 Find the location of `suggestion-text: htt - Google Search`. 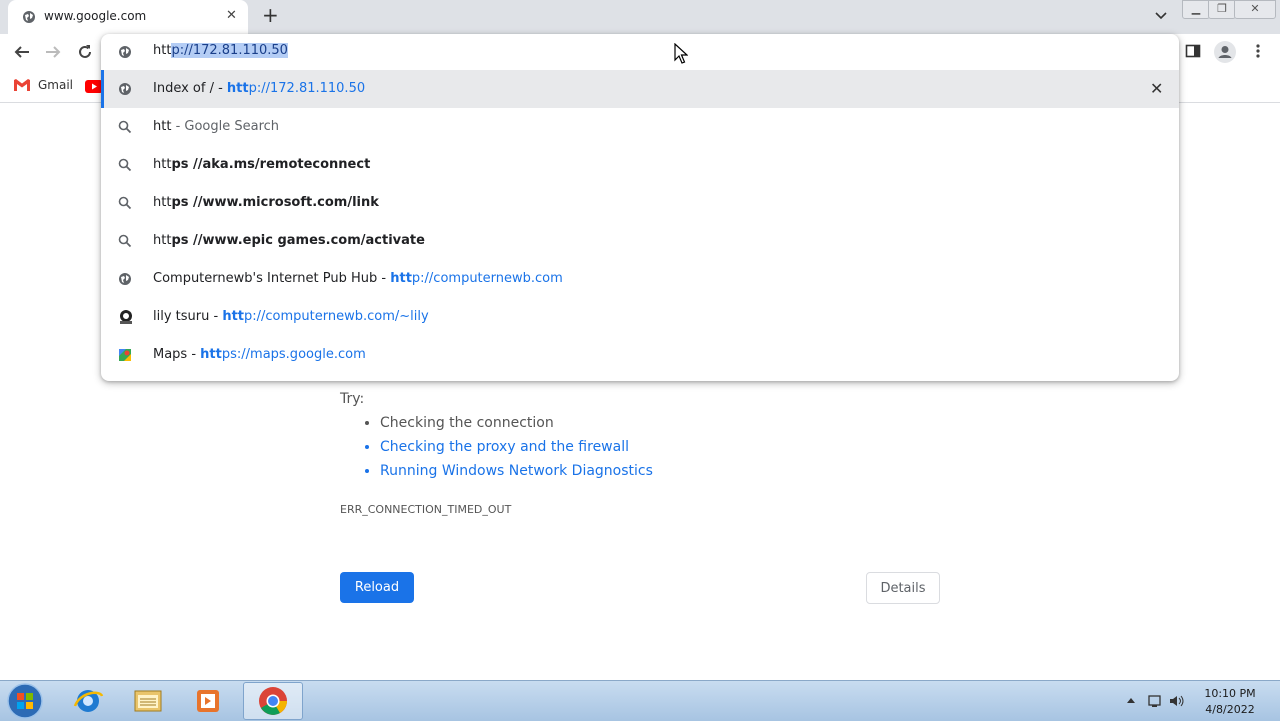

suggestion-text: htt - Google Search is located at coordinates (216, 126).